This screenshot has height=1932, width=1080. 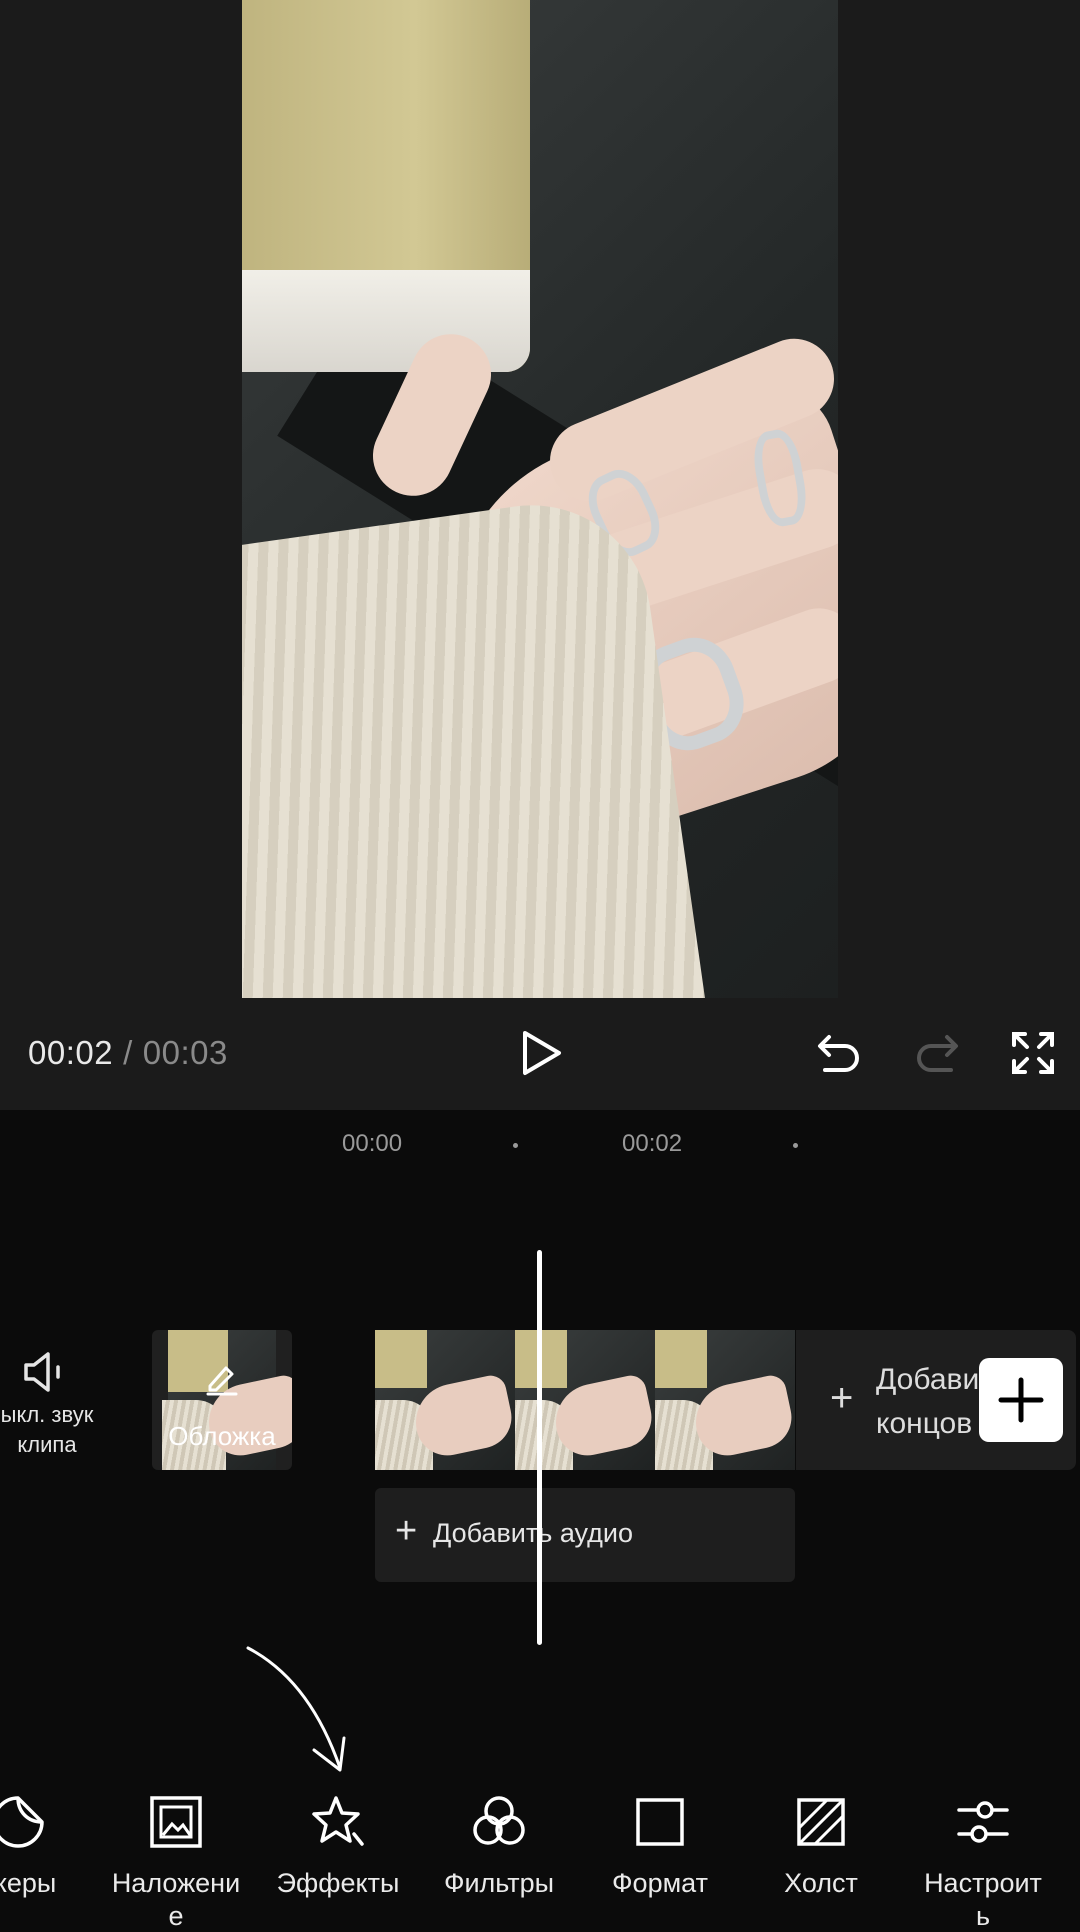 What do you see at coordinates (176, 1916) in the screenshot?
I see `tool-label-wrap: е` at bounding box center [176, 1916].